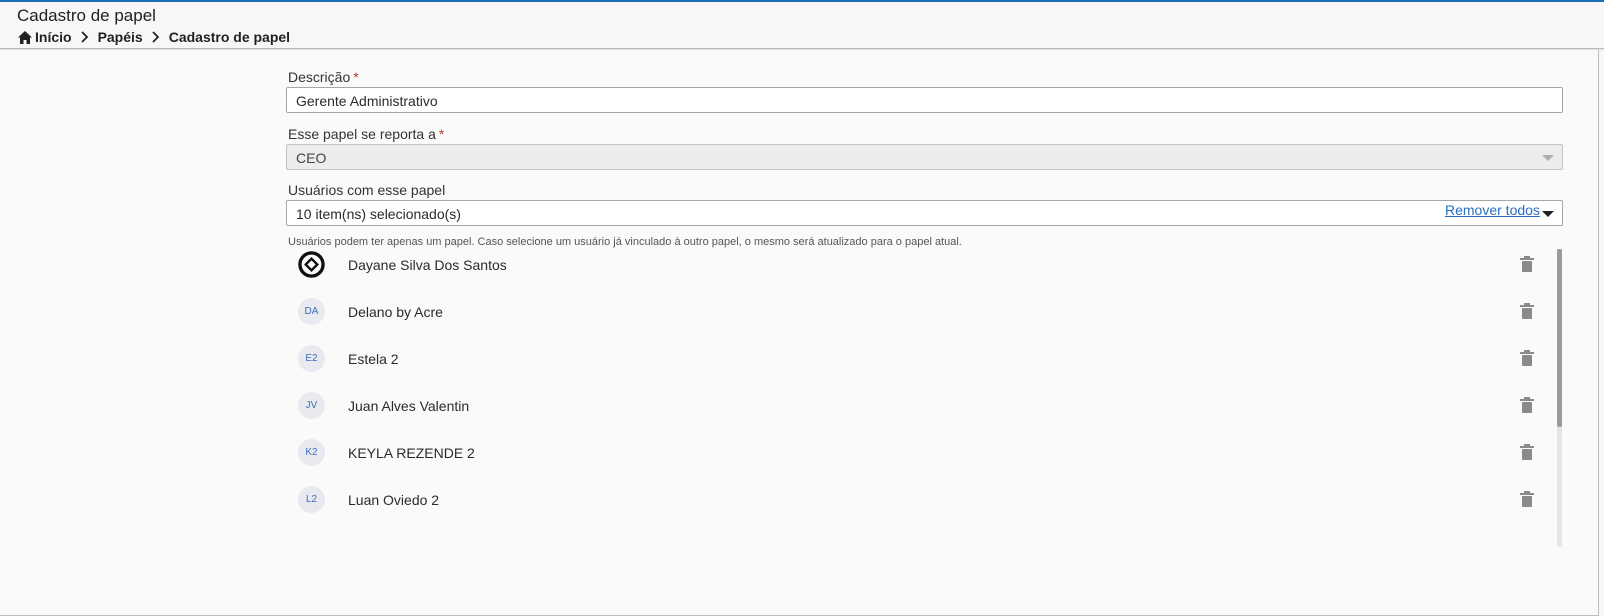 Image resolution: width=1604 pixels, height=616 pixels. I want to click on breadcrumb-inicio: Início, so click(53, 37).